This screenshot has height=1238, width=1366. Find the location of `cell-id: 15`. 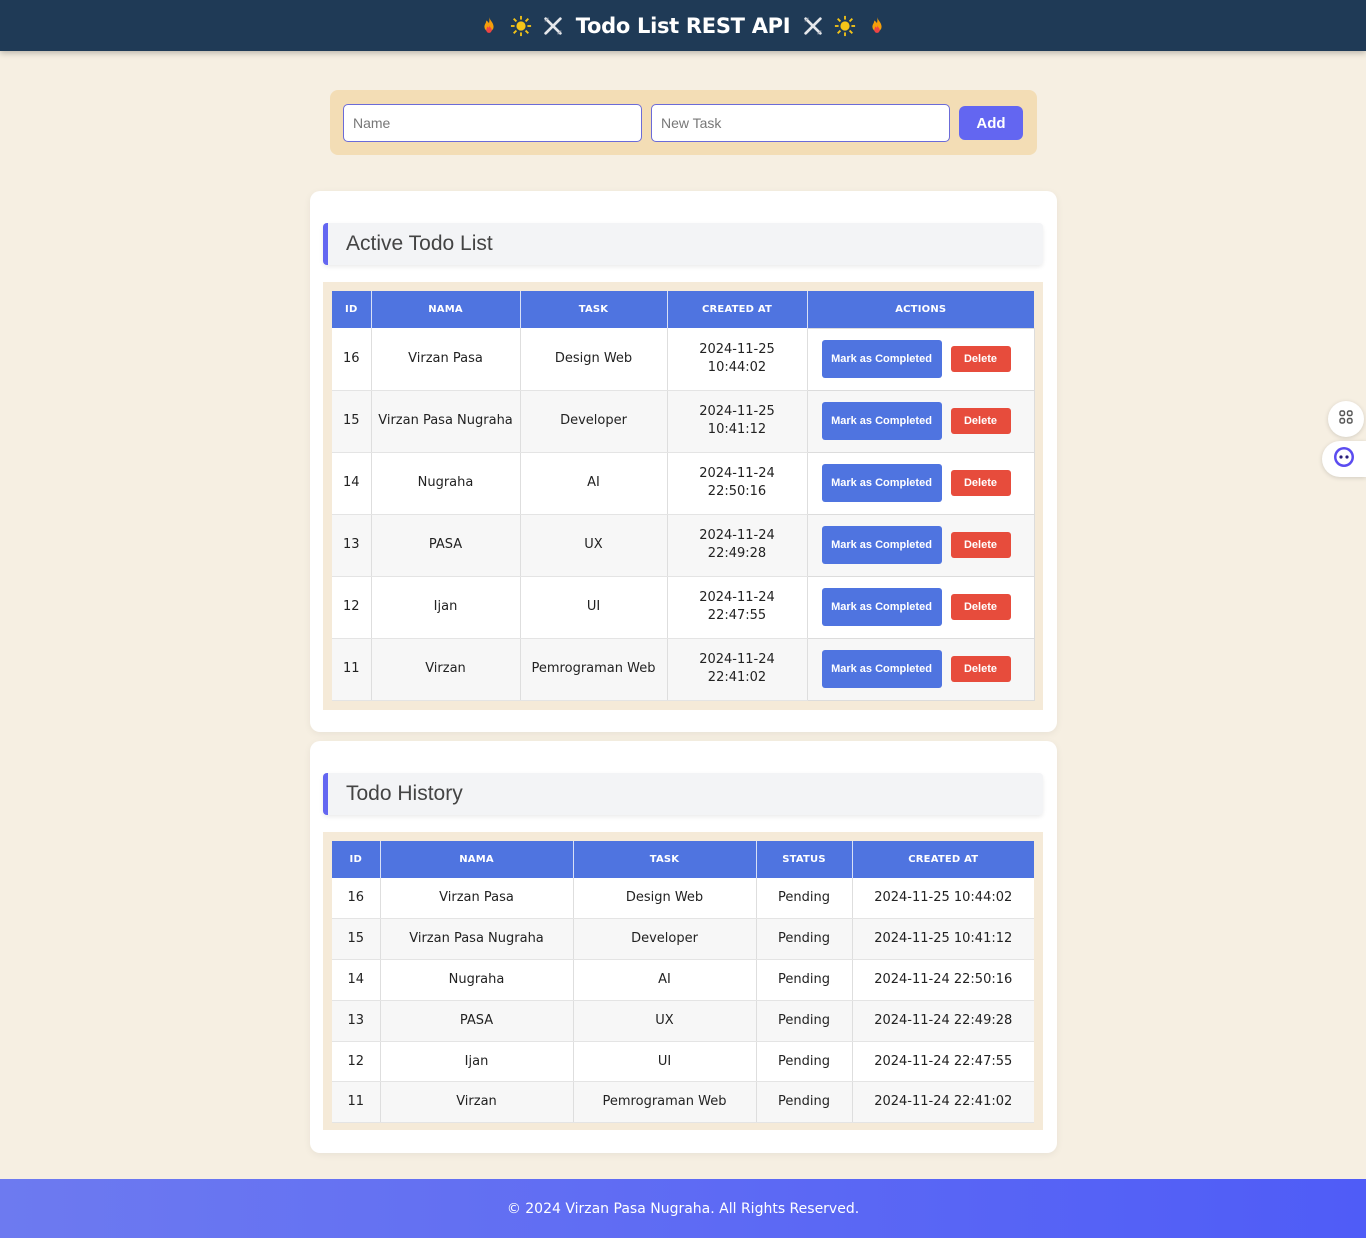

cell-id: 15 is located at coordinates (352, 421).